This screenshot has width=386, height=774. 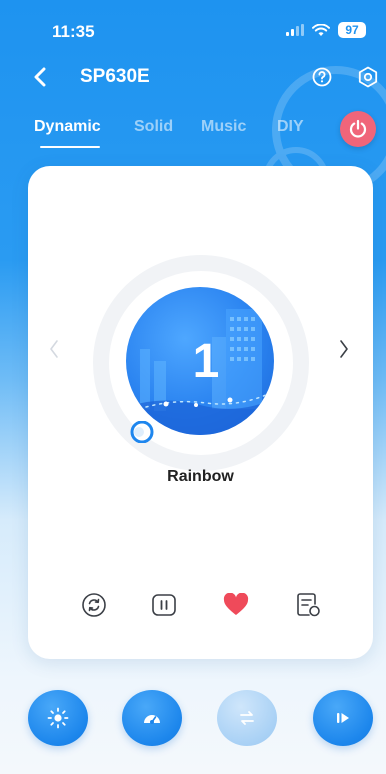 What do you see at coordinates (223, 127) in the screenshot?
I see `tab-music: Music` at bounding box center [223, 127].